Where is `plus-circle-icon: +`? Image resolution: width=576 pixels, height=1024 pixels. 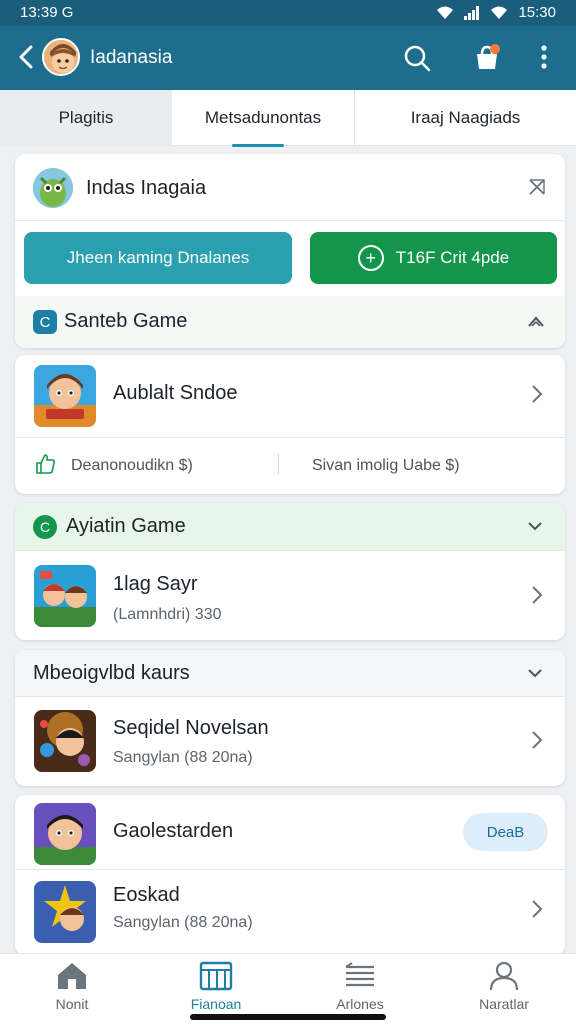 plus-circle-icon: + is located at coordinates (370, 258).